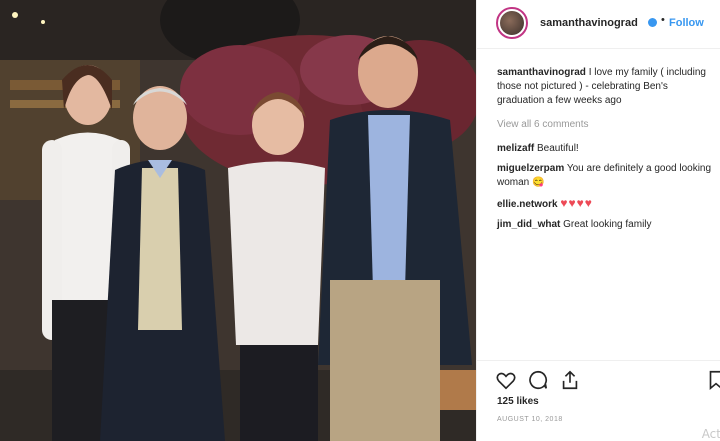 This screenshot has width=720, height=441. Describe the element at coordinates (605, 204) in the screenshot. I see `comment-item: ellie.network ♥♥♥♥` at that location.